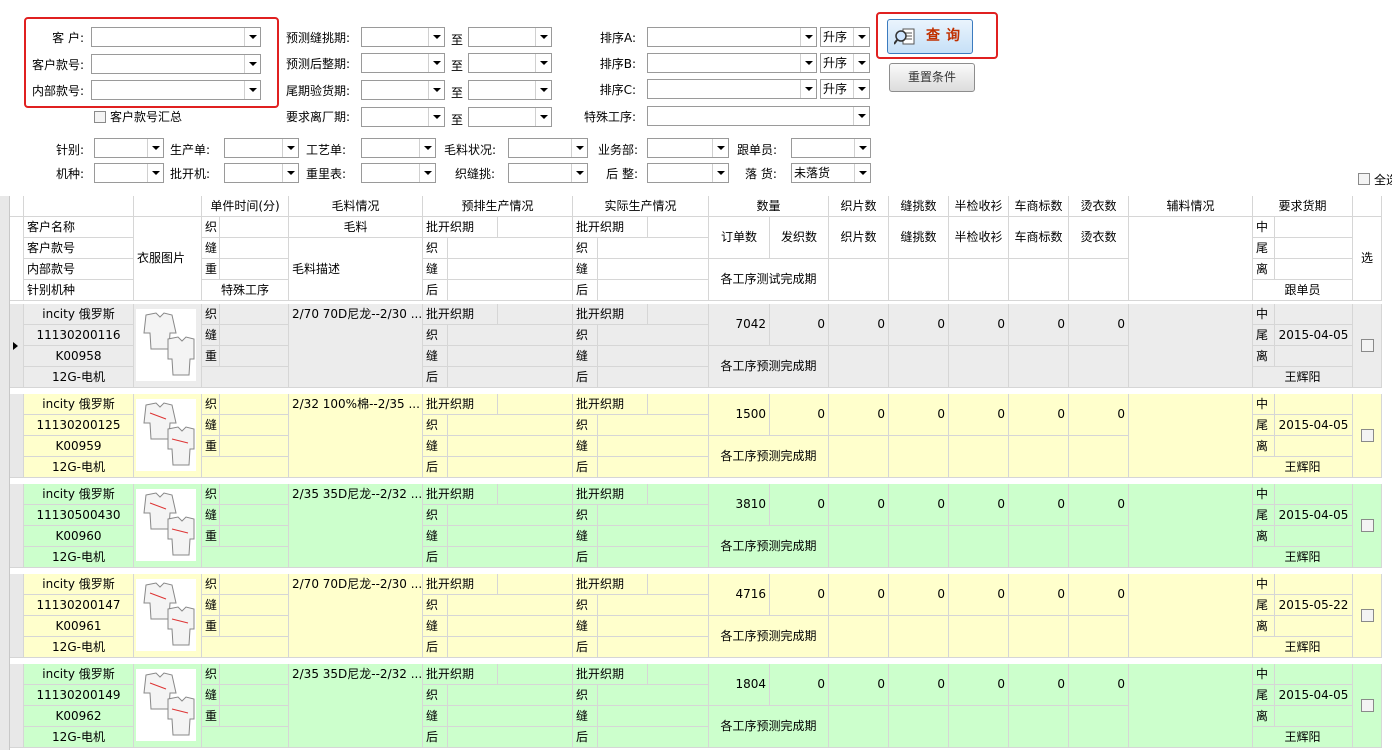 This screenshot has height=750, width=1392. Describe the element at coordinates (403, 90) in the screenshot. I see `tail-inspect-from` at that location.